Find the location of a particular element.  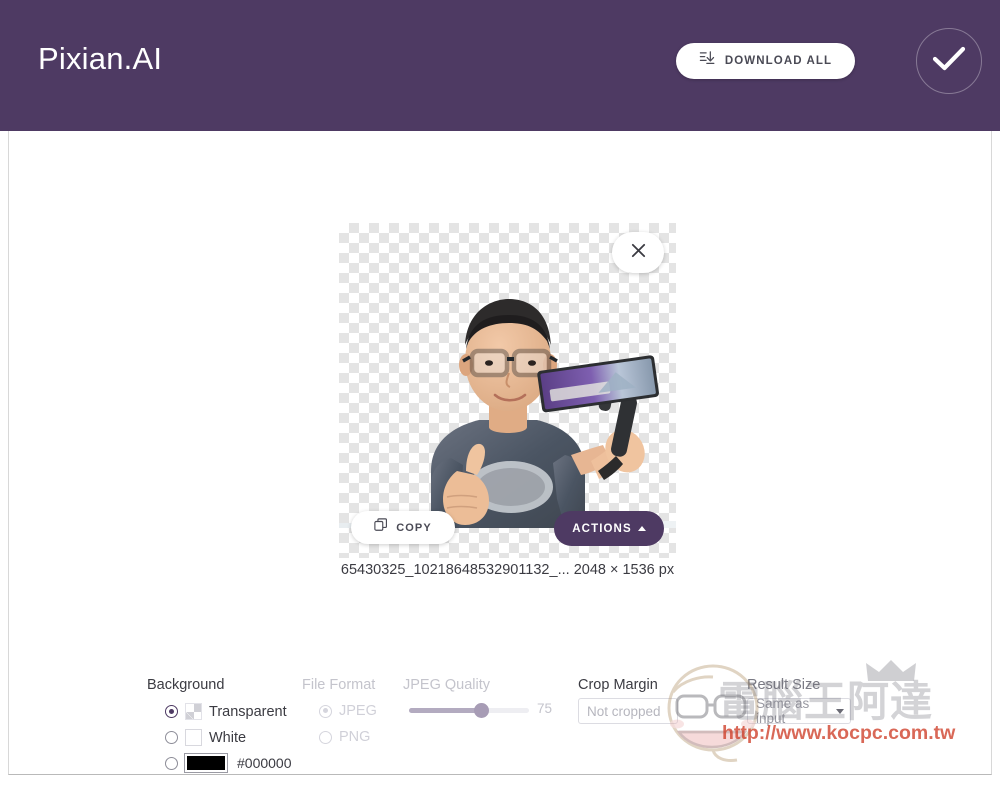

copy-icon is located at coordinates (381, 527).